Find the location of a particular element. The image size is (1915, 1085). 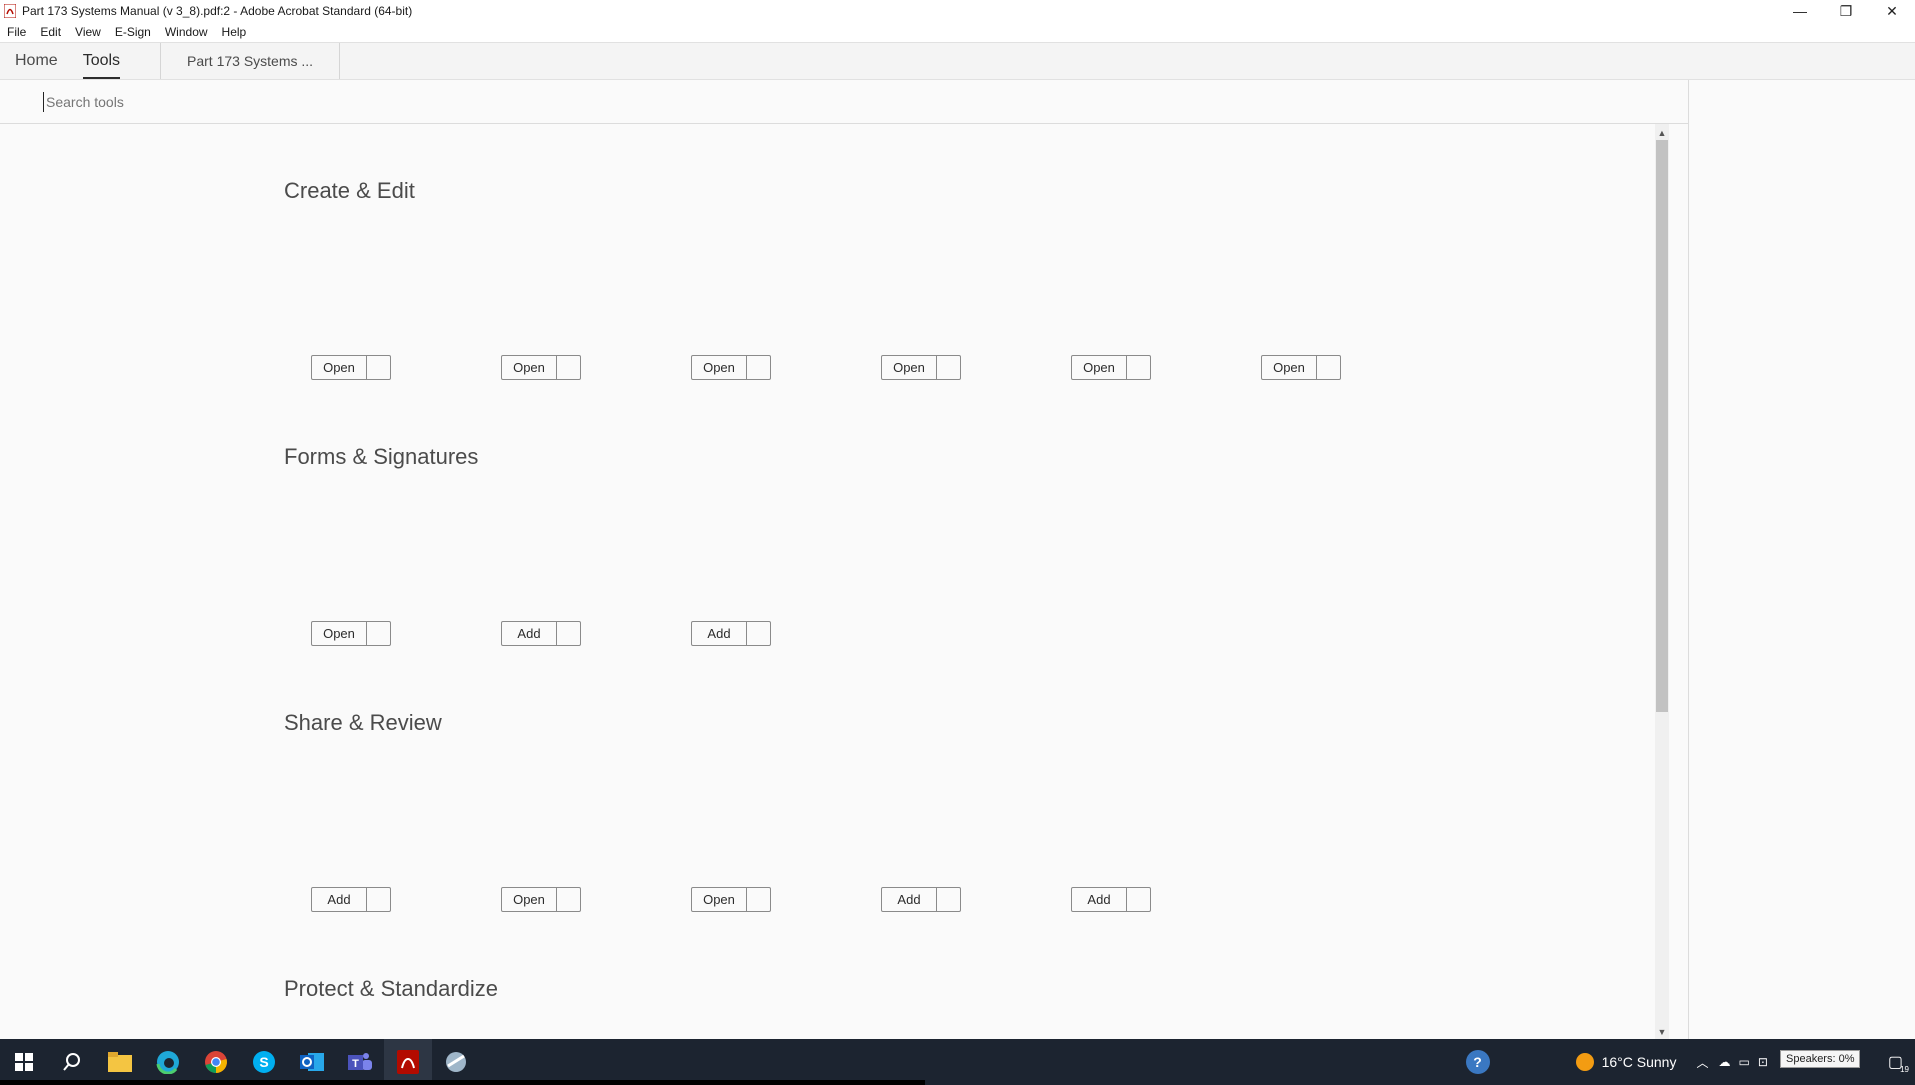

close-button: ✕ is located at coordinates (1892, 11).